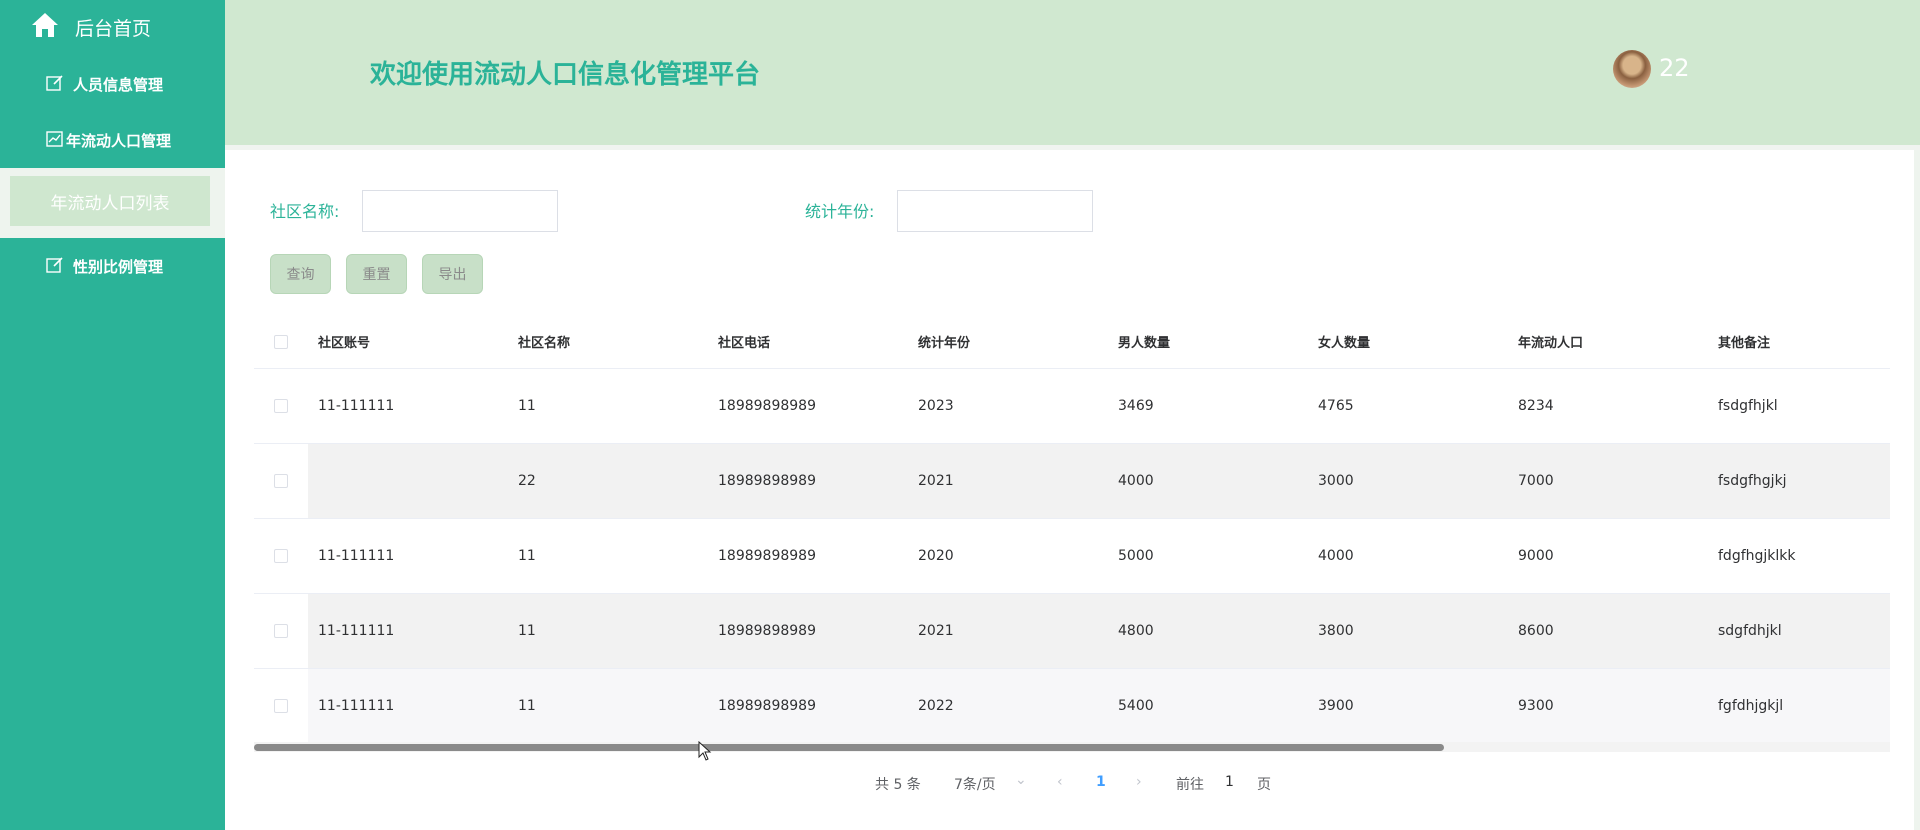 This screenshot has width=1920, height=830. I want to click on select-all-cell, so click(281, 341).